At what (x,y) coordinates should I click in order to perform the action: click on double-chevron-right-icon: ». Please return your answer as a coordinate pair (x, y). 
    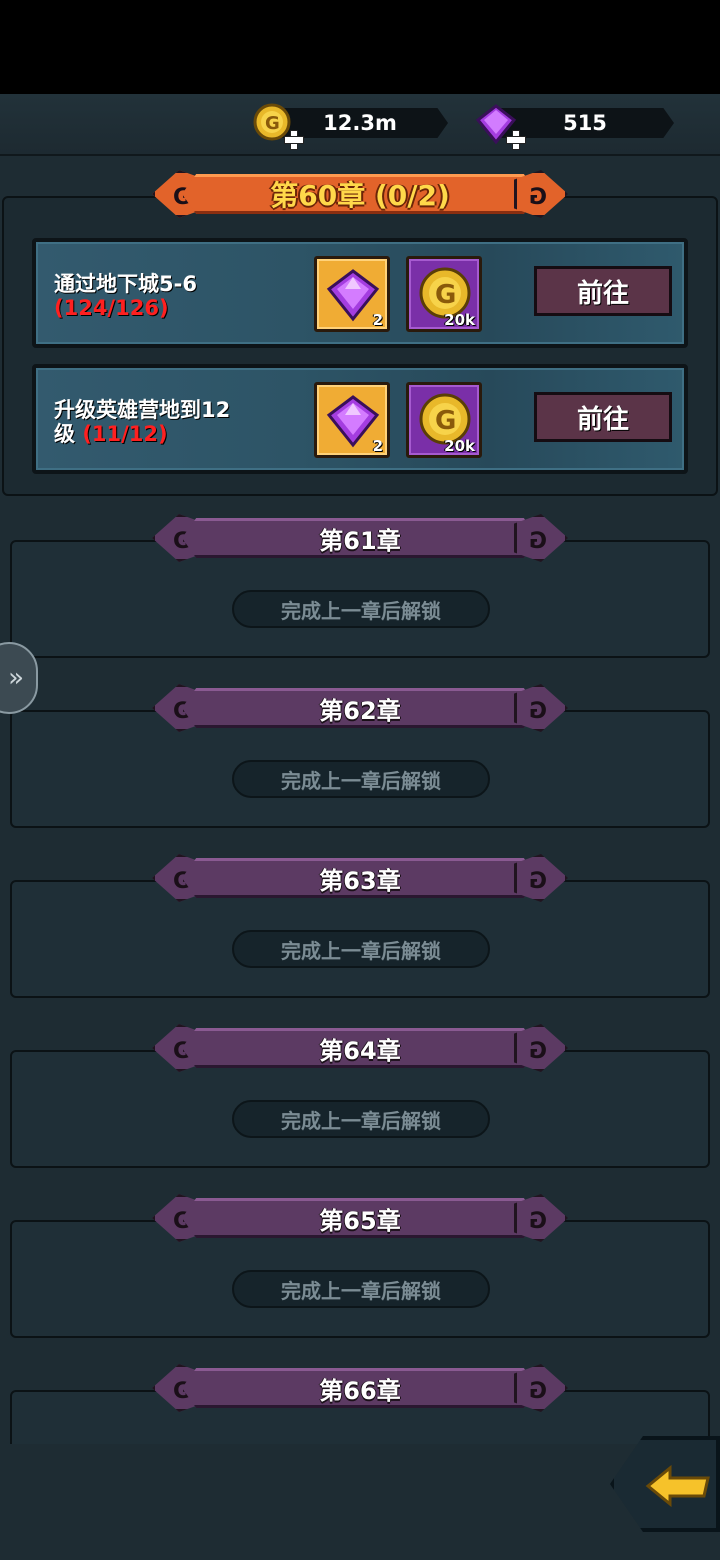
    Looking at the image, I should click on (16, 678).